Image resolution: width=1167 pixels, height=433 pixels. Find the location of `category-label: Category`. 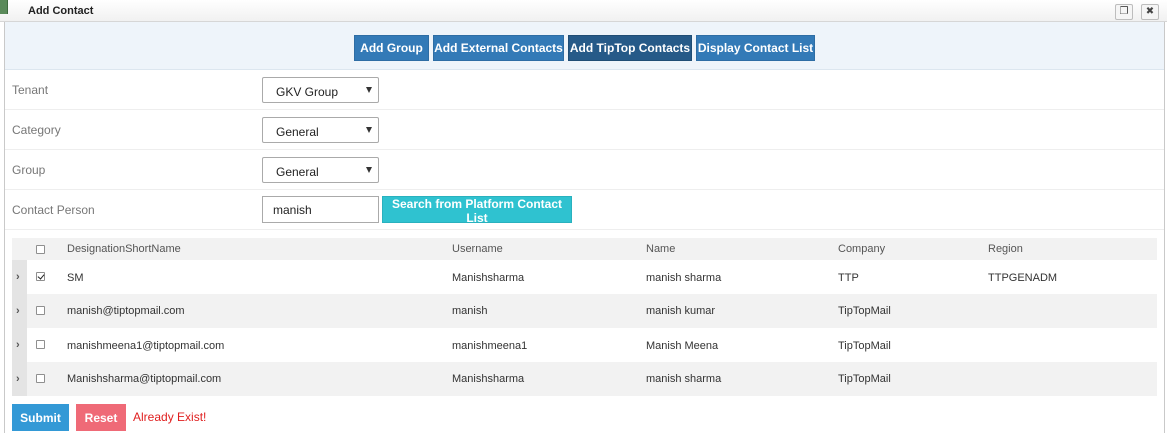

category-label: Category is located at coordinates (36, 130).